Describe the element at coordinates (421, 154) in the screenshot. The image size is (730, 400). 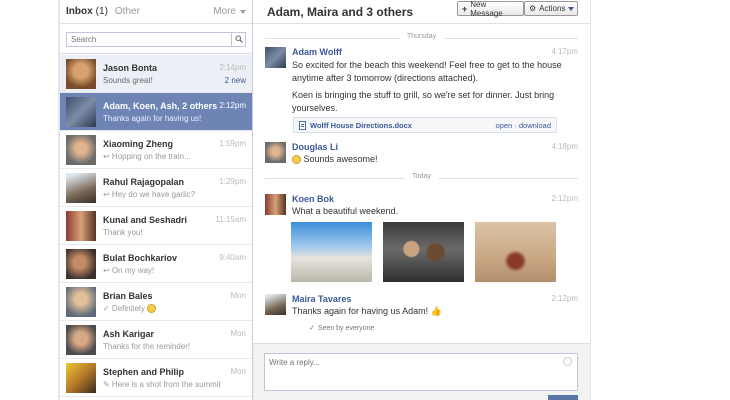
I see `message: Douglas Li 4:18pm Sounds awesome!` at that location.